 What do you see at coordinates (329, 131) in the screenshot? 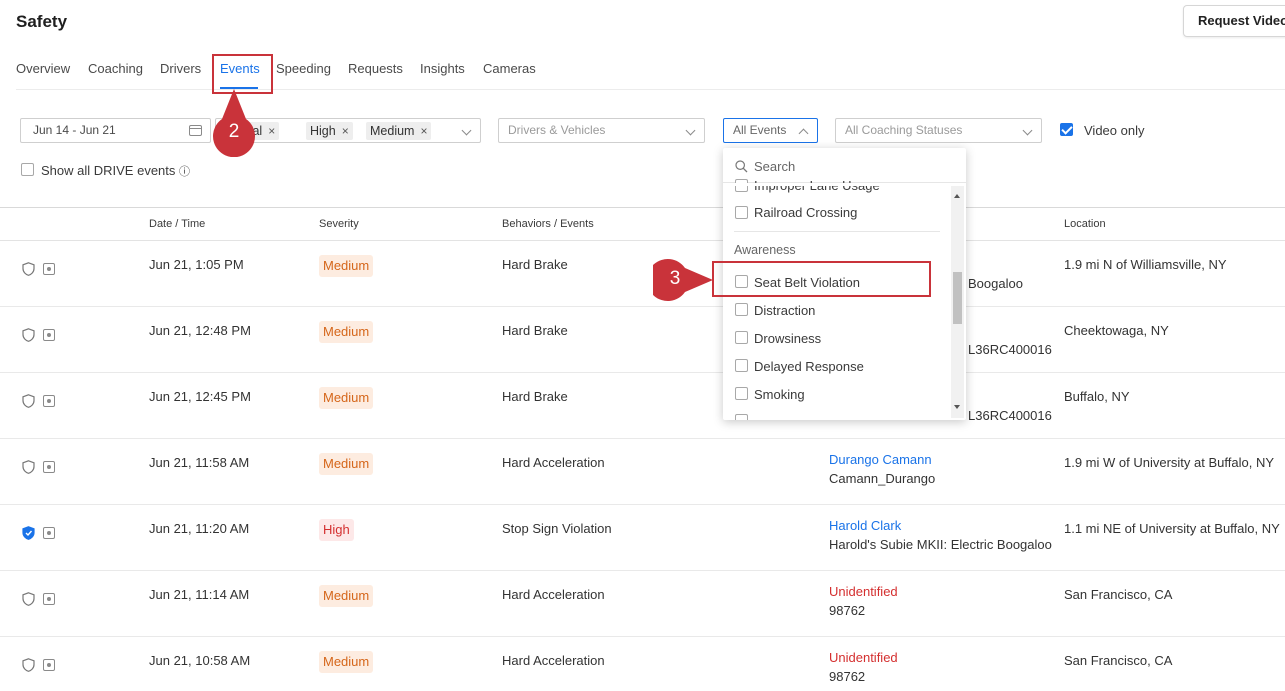
I see `severity-chip-high: High ×` at bounding box center [329, 131].